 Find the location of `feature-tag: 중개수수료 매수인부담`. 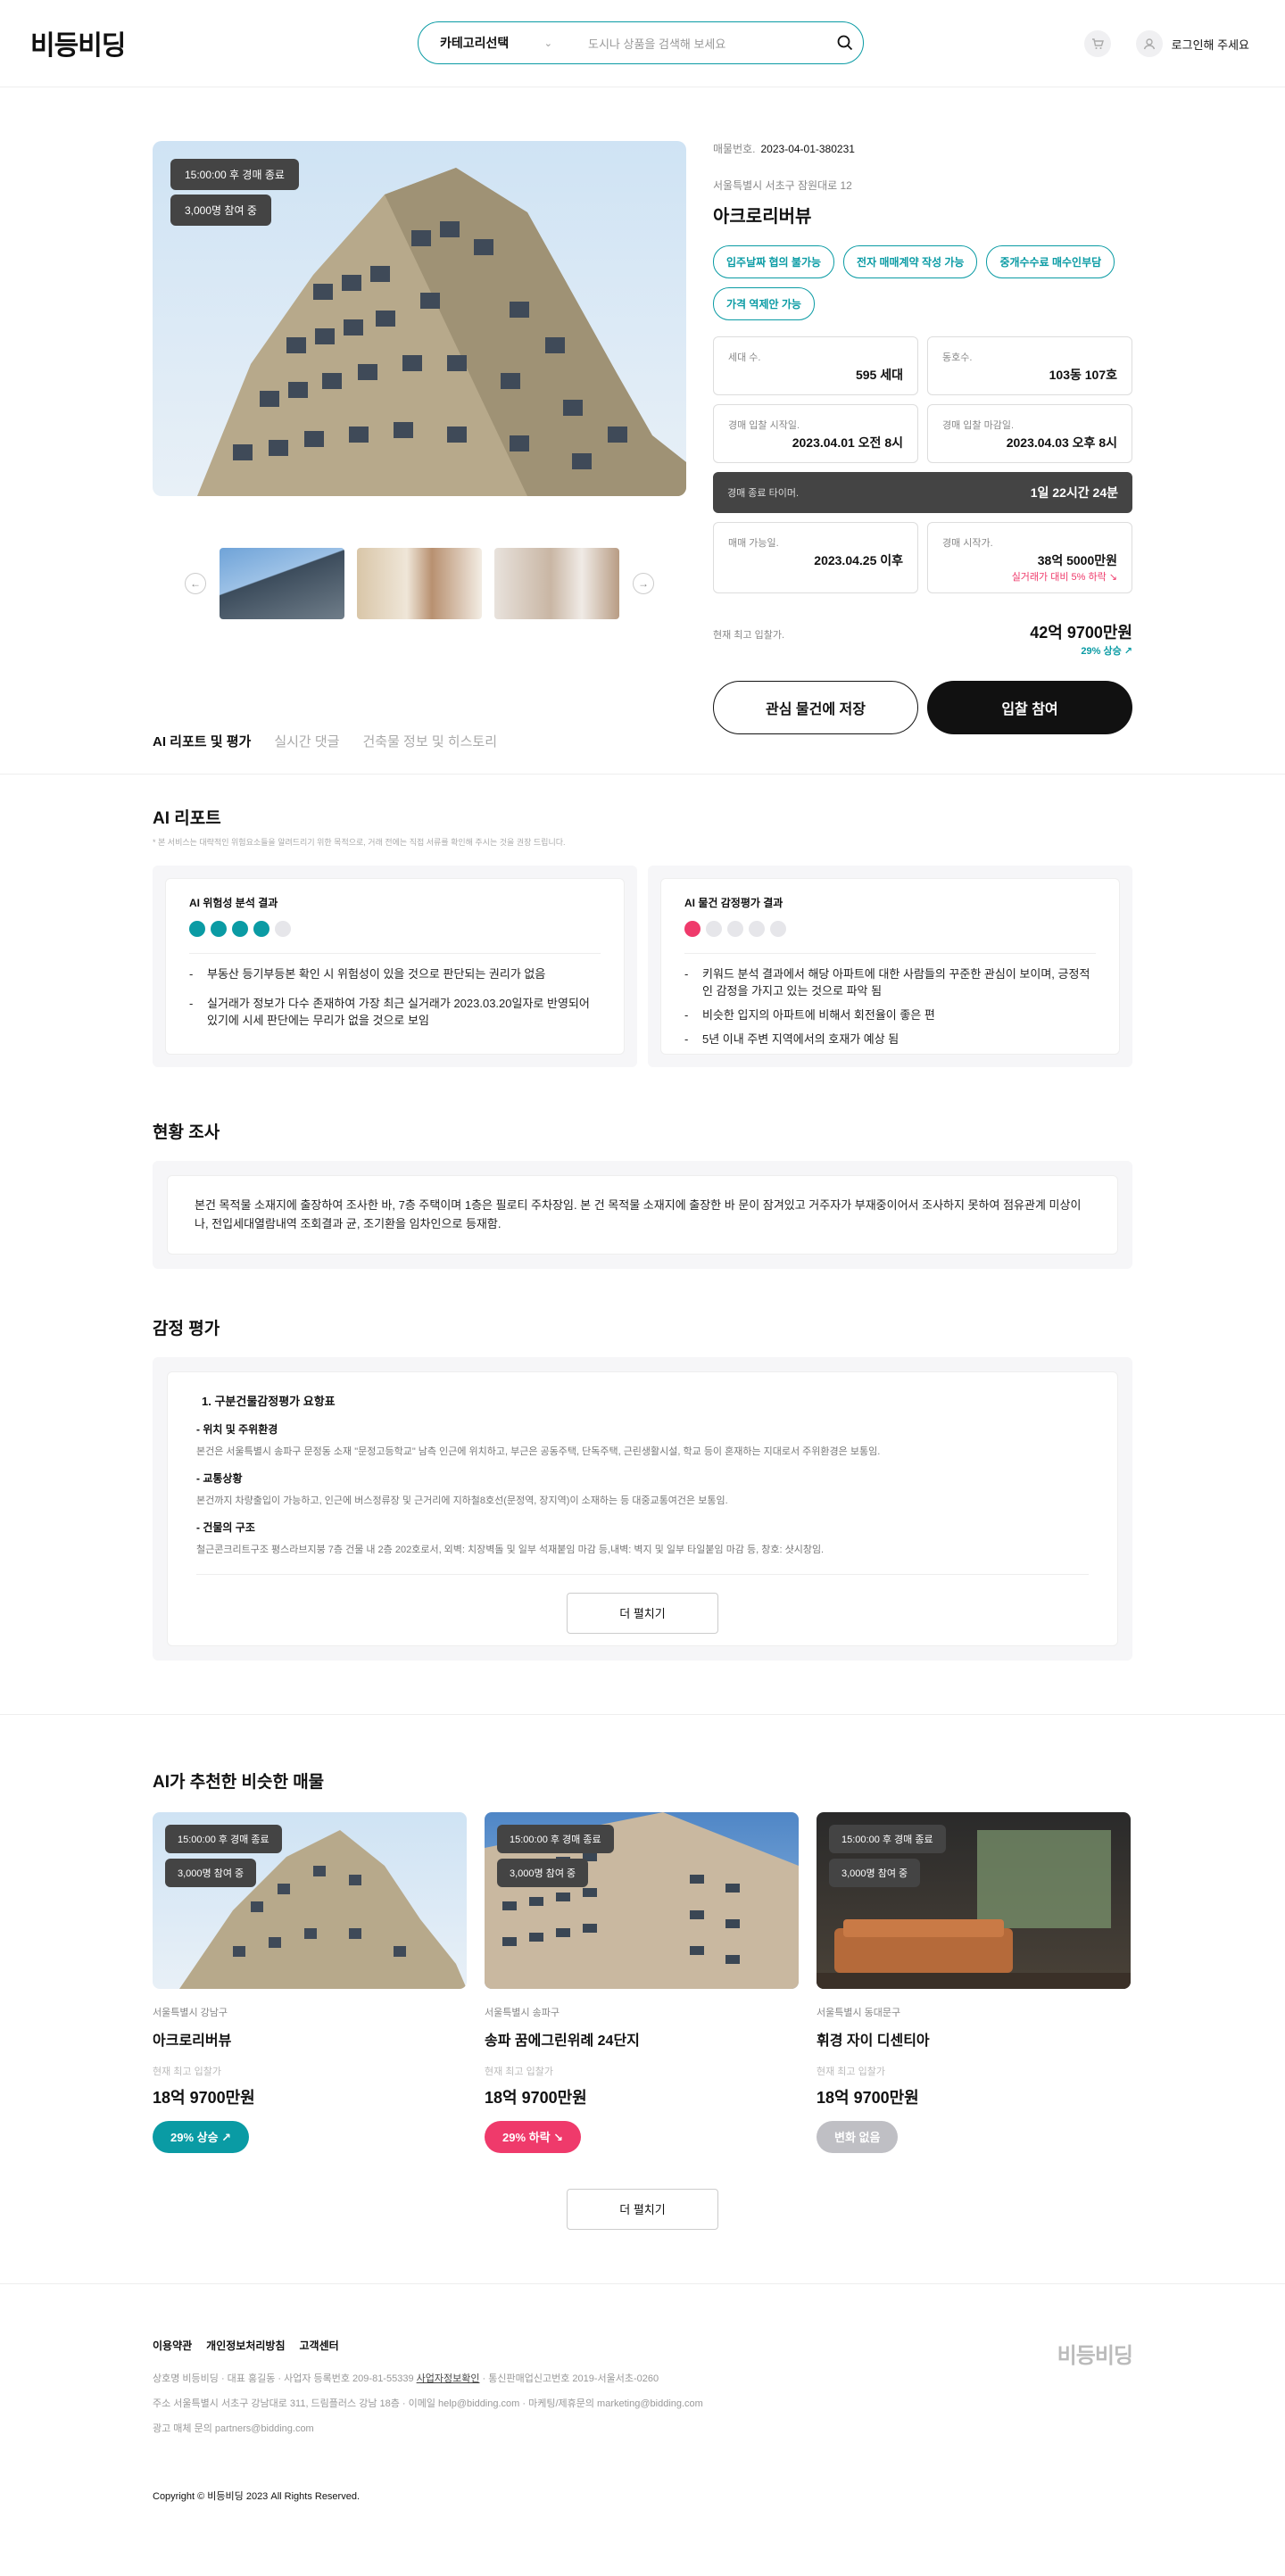

feature-tag: 중개수수료 매수인부담 is located at coordinates (1050, 261).